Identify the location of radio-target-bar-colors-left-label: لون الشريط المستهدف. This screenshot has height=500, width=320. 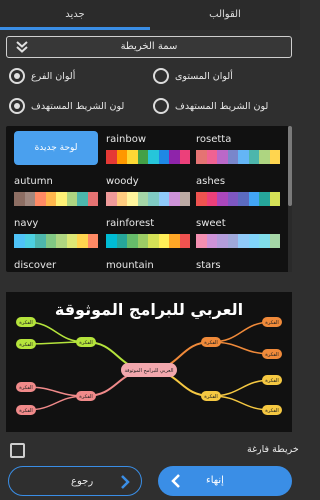
(78, 106).